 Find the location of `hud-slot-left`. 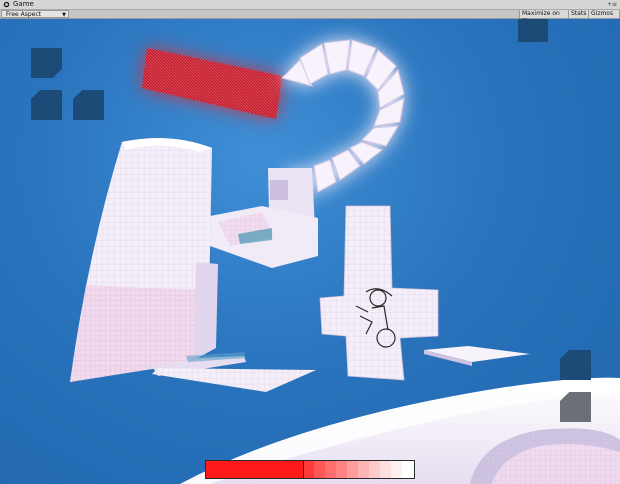

hud-slot-left is located at coordinates (46, 105).